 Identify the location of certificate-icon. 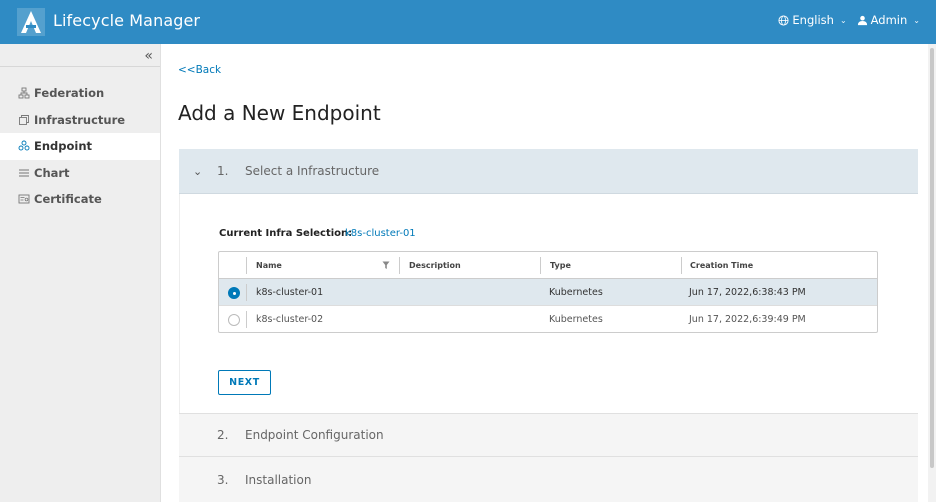
(24, 199).